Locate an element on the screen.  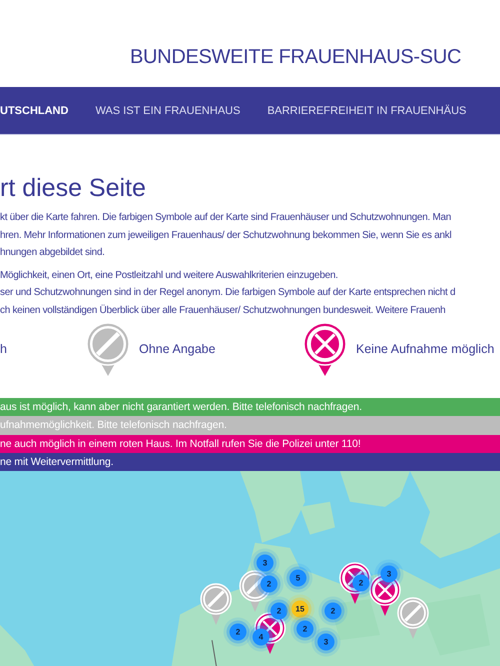
legend-label: Ohne Angabe is located at coordinates (177, 349).